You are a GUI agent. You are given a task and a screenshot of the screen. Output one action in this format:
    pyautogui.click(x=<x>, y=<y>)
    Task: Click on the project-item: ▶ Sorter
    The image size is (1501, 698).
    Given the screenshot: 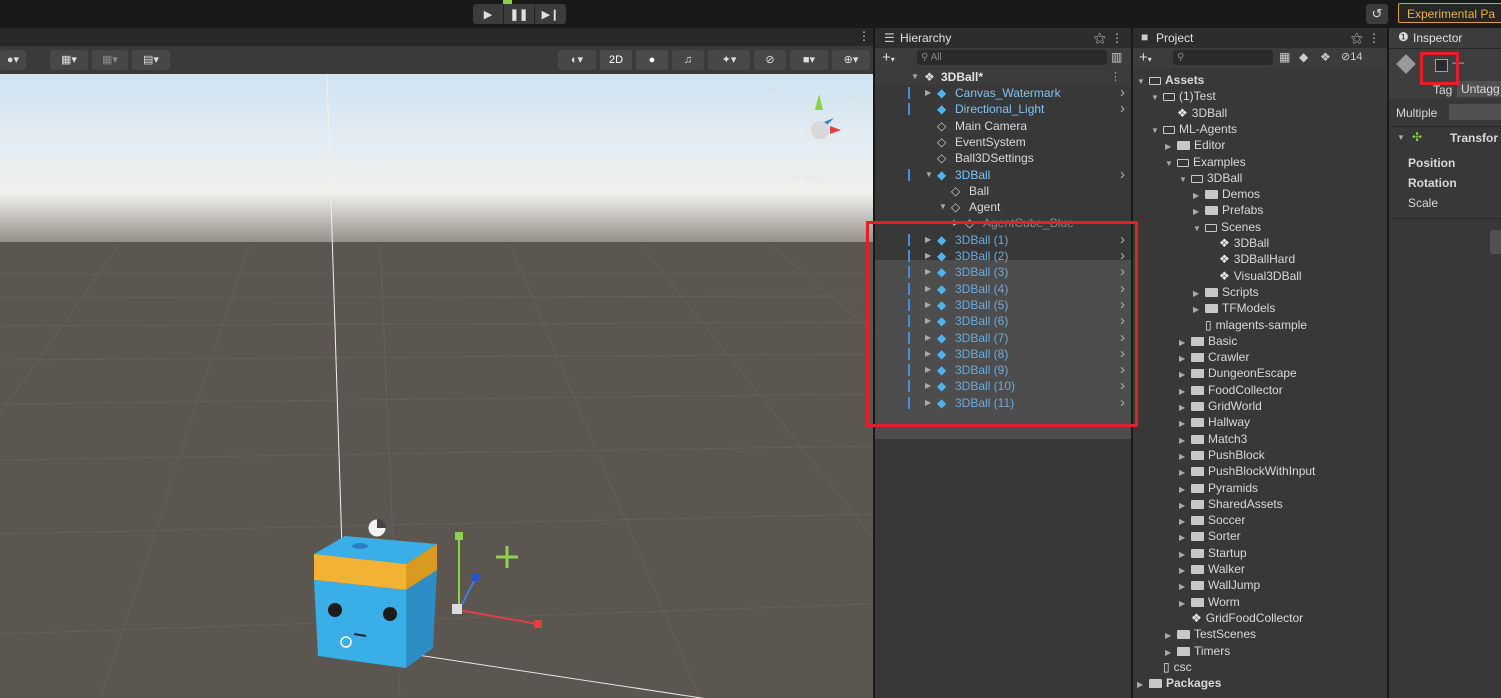 What is the action you would take?
    pyautogui.click(x=1210, y=536)
    